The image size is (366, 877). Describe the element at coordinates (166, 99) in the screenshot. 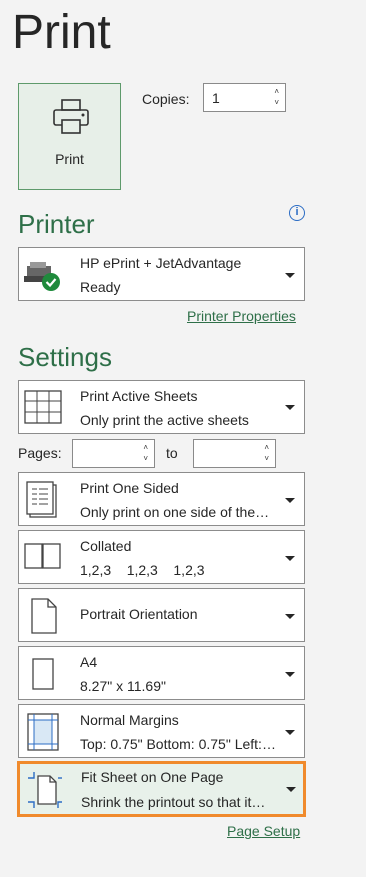

I see `copies-label: Copies:` at that location.